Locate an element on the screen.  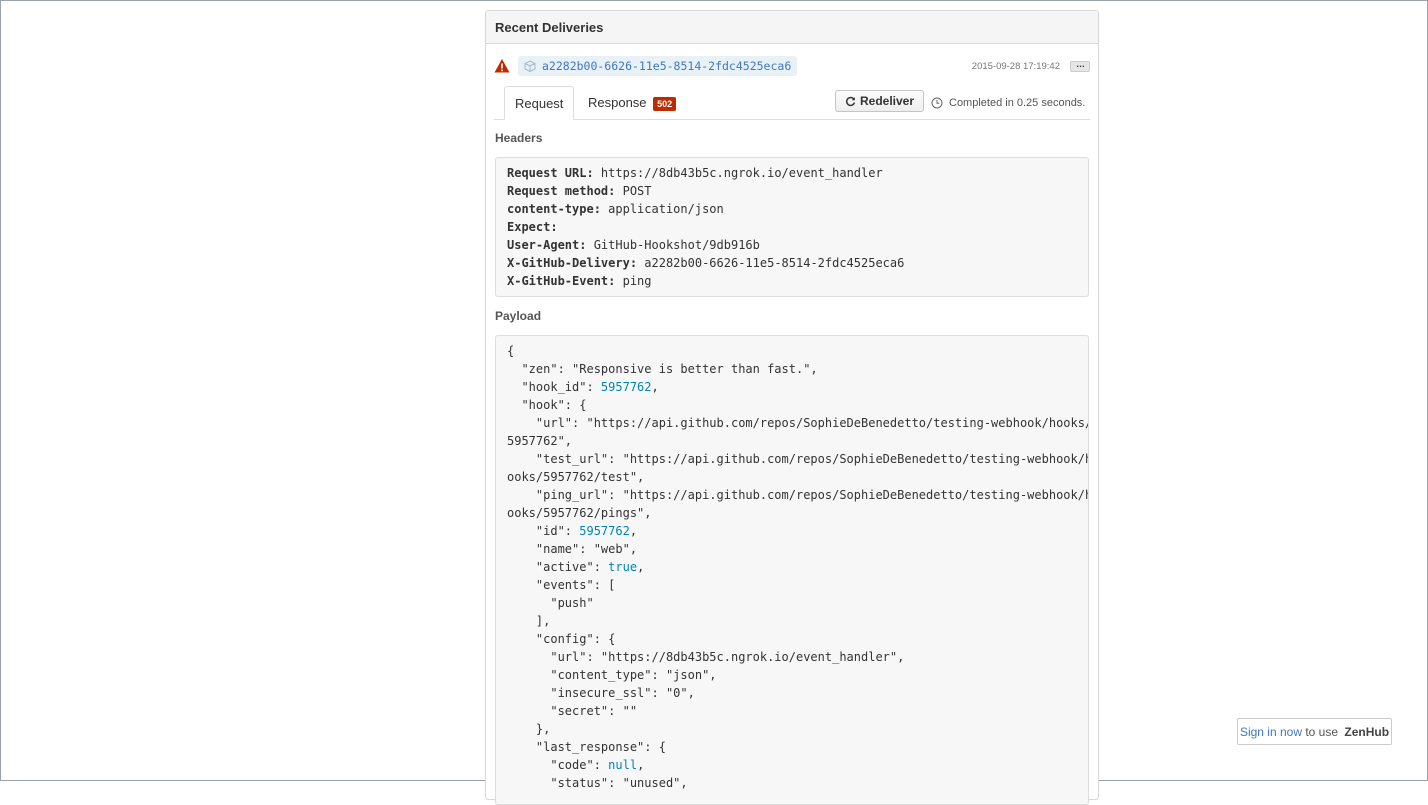
warning-icon is located at coordinates (502, 66).